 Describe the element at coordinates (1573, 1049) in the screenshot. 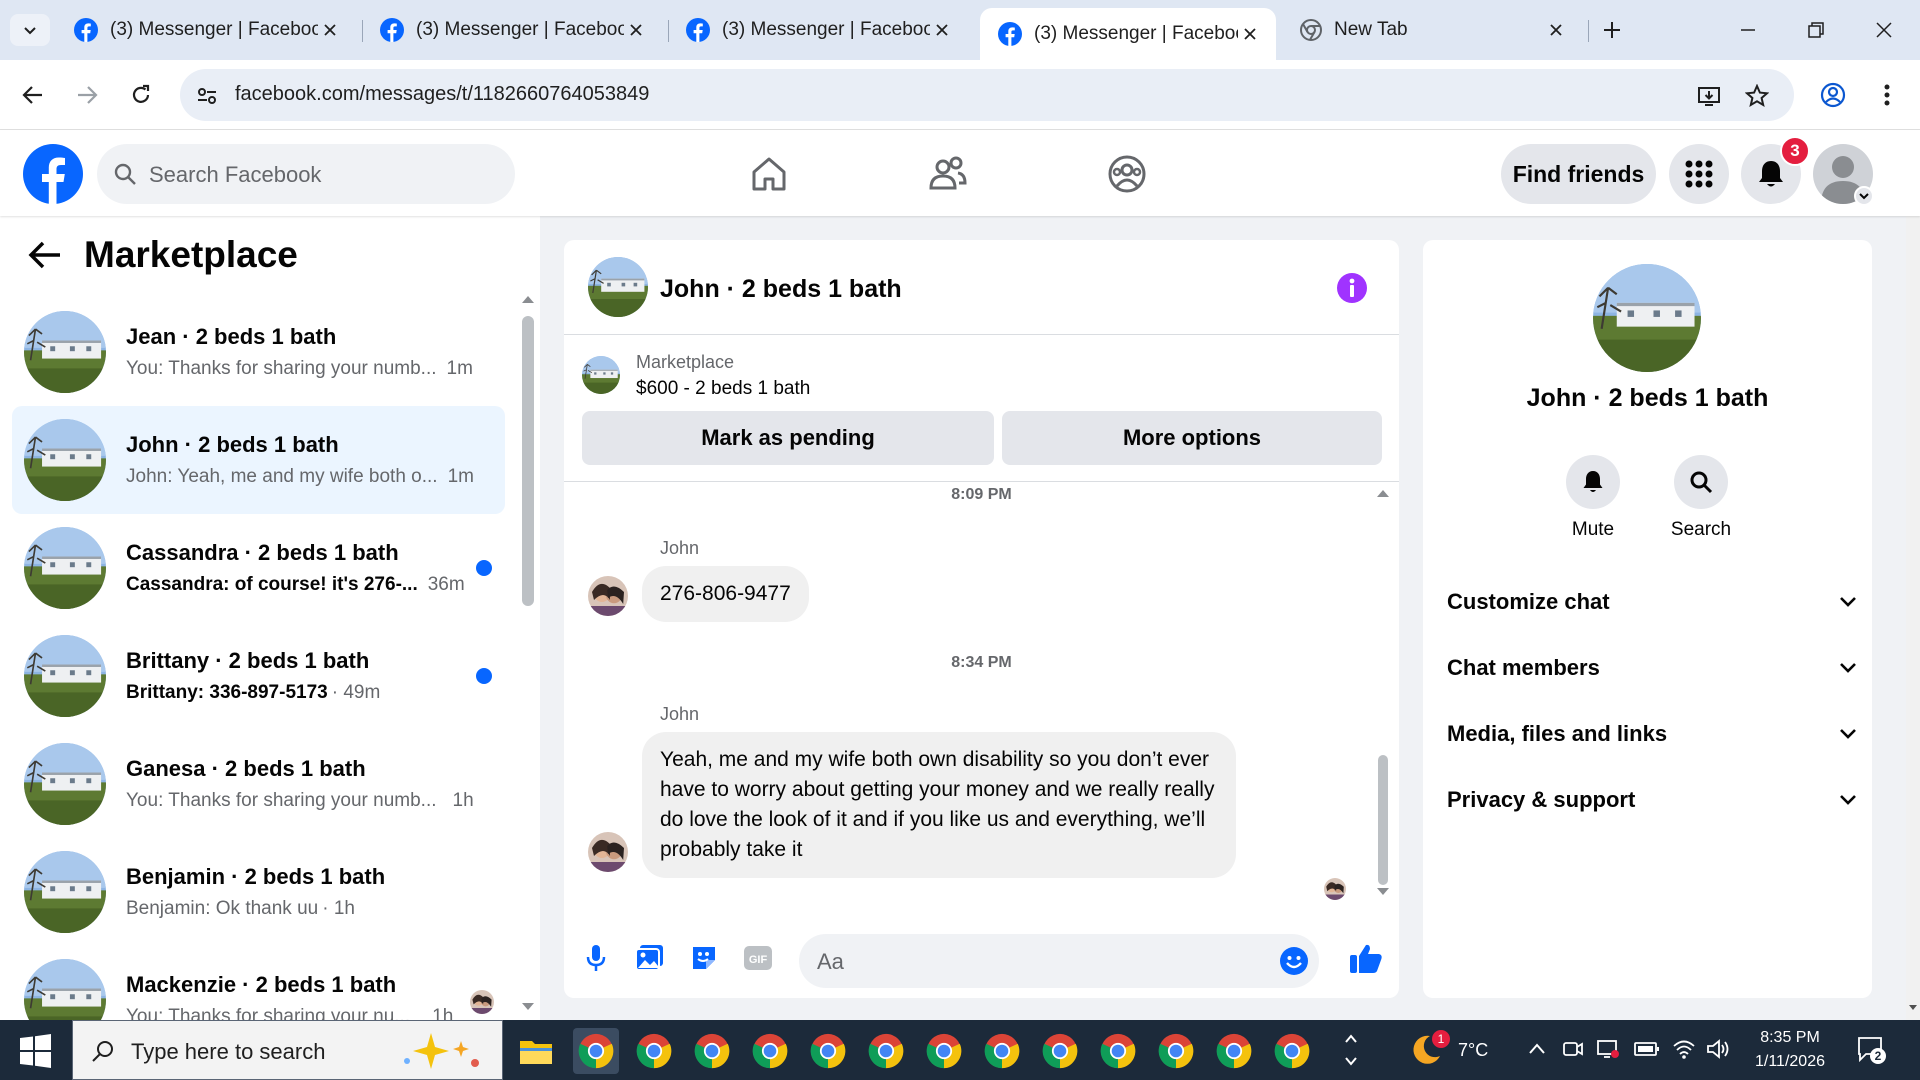

I see `meet-now-icon` at that location.